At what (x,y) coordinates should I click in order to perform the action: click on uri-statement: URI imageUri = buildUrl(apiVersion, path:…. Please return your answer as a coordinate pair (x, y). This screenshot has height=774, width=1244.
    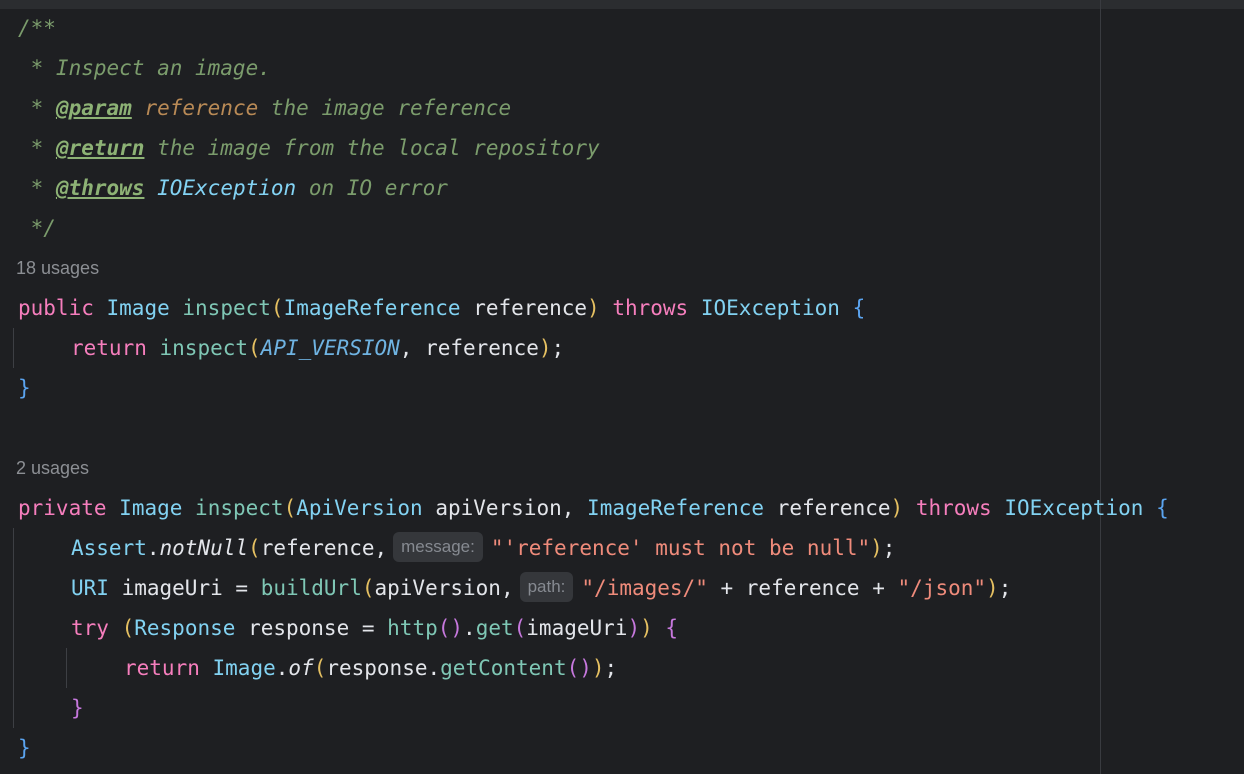
    Looking at the image, I should click on (541, 588).